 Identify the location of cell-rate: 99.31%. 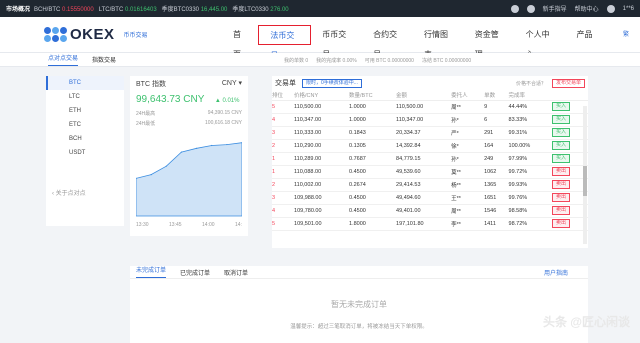
(530, 133).